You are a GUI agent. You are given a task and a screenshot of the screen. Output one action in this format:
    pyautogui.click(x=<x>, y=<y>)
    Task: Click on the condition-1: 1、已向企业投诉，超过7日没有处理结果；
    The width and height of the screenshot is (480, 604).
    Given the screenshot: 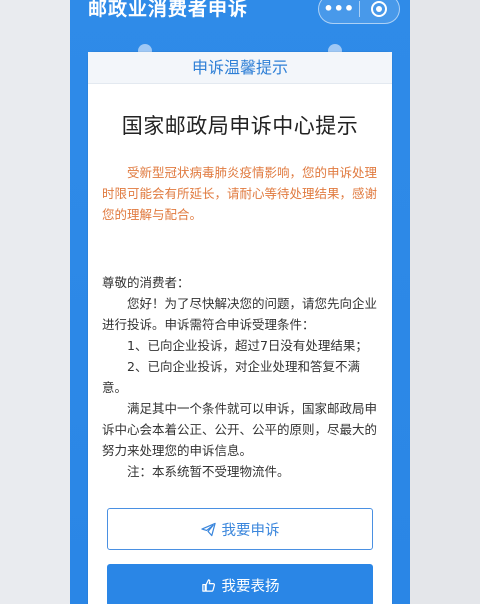 What is the action you would take?
    pyautogui.click(x=247, y=345)
    